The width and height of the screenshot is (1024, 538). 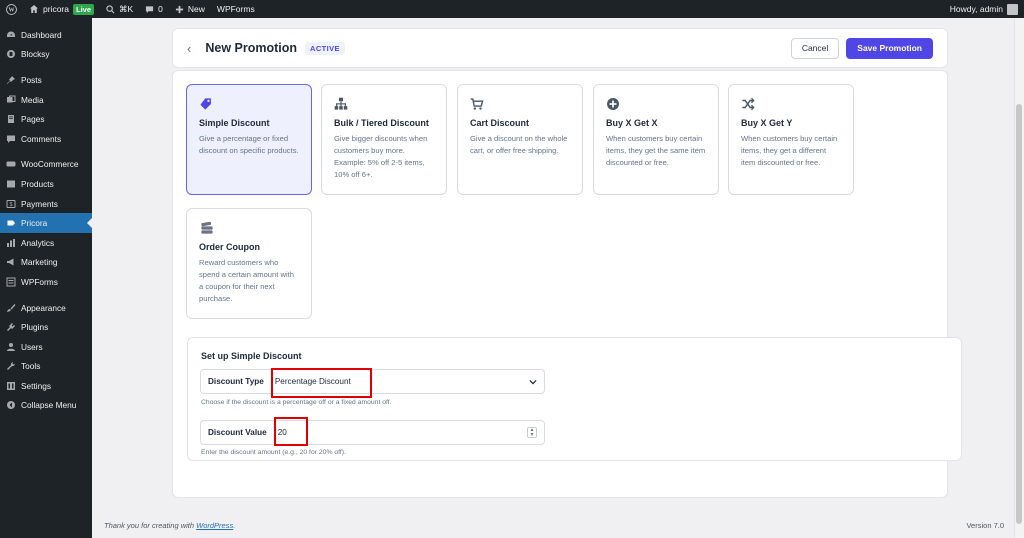 I want to click on sidebar-item-label: Tools, so click(x=31, y=366).